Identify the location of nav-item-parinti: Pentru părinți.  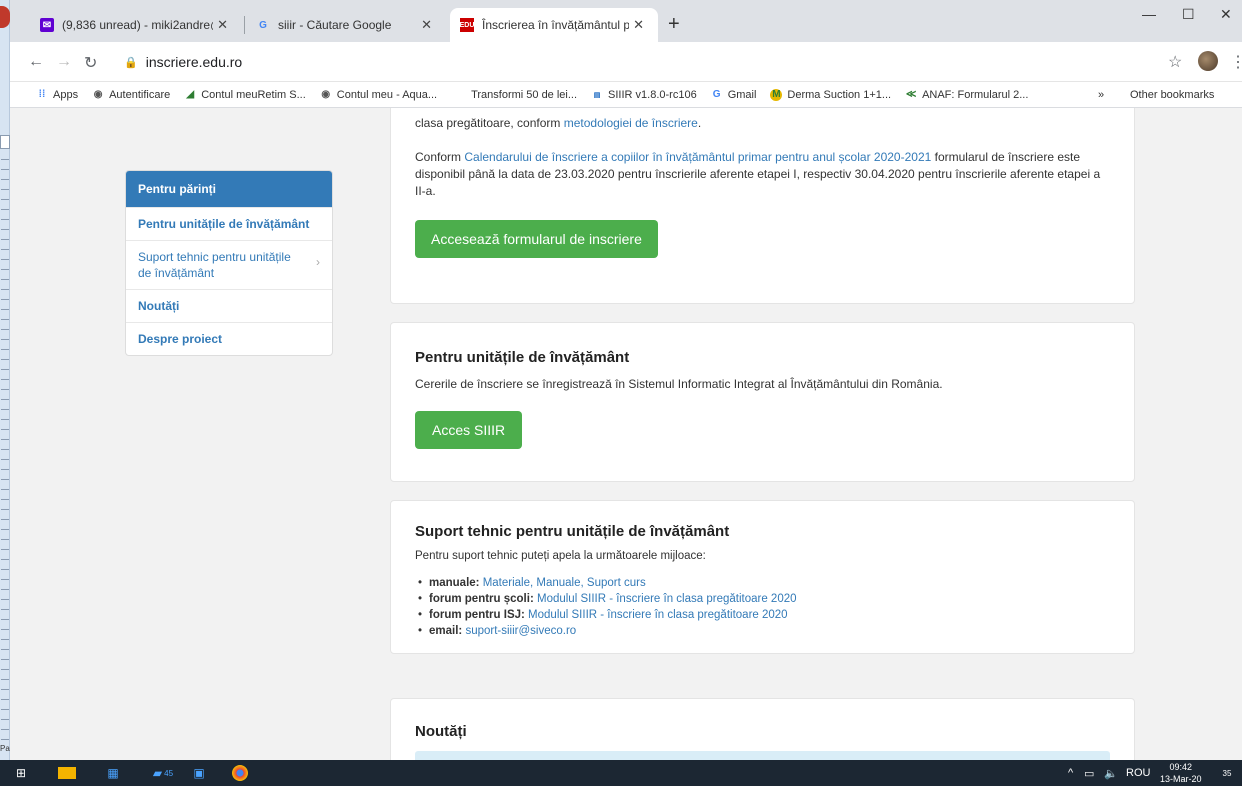
(229, 189).